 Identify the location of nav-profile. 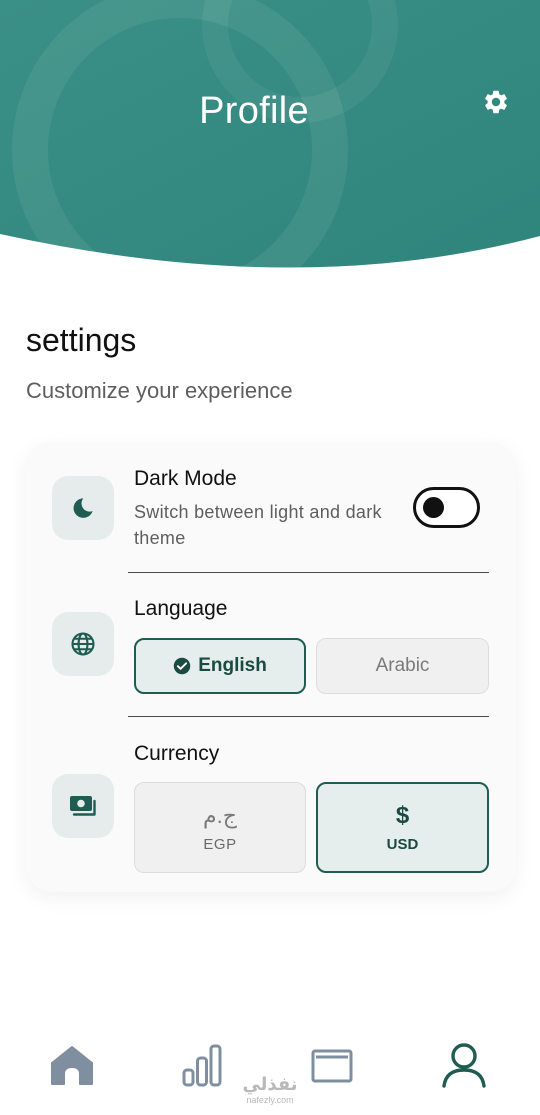
(464, 1065).